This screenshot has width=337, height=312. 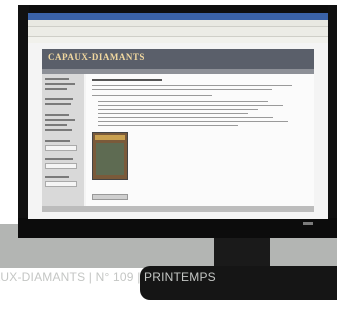 I want to click on site-header: CAPAUX-DIAMANTS, so click(x=178, y=59).